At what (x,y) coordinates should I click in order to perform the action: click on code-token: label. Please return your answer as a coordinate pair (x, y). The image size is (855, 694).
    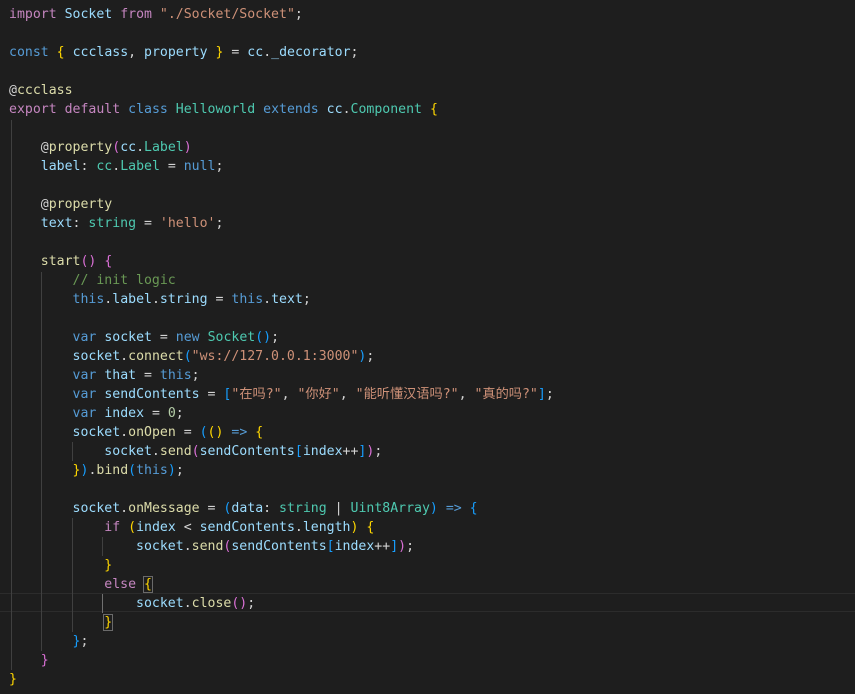
    Looking at the image, I should click on (60, 166).